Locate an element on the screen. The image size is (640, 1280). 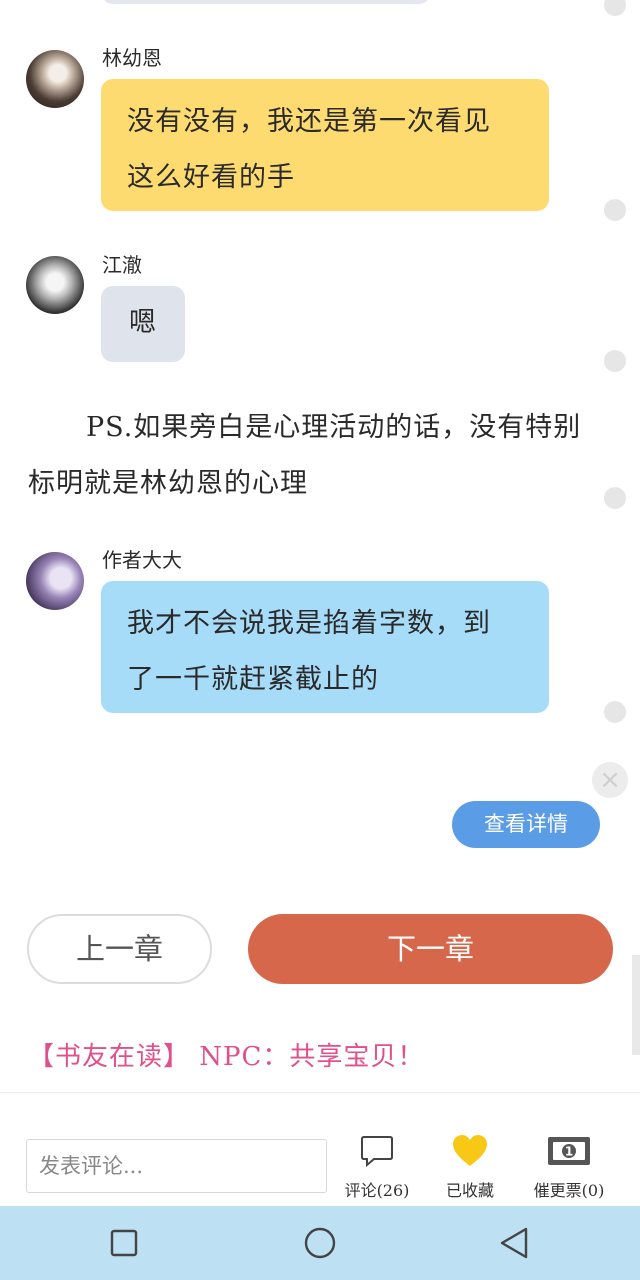
message-bubble: 我才不会说我是掐着字数，到 了一千就赶紧截止的 is located at coordinates (325, 647).